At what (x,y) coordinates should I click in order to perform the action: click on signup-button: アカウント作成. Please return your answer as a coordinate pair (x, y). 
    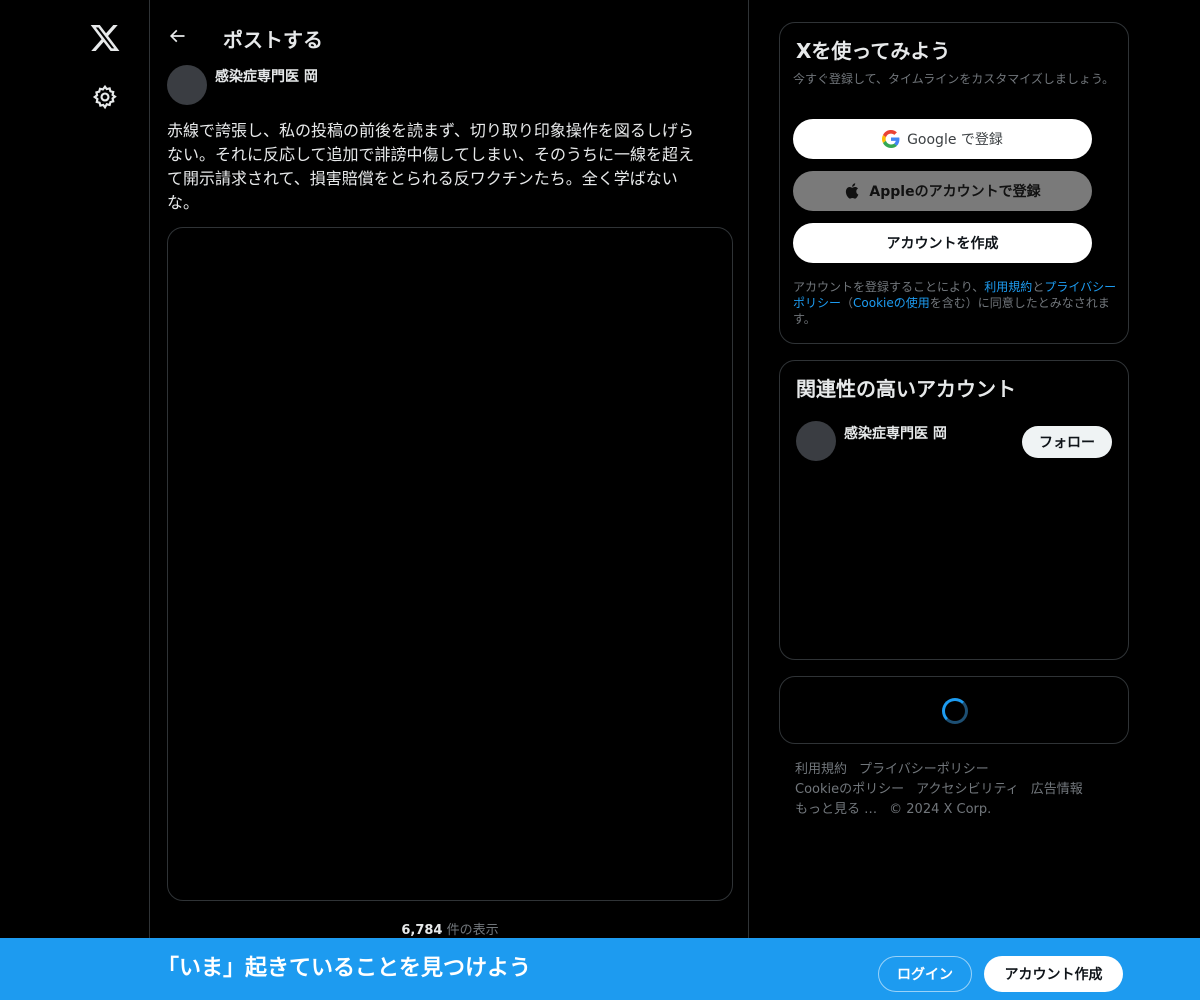
    Looking at the image, I should click on (1053, 974).